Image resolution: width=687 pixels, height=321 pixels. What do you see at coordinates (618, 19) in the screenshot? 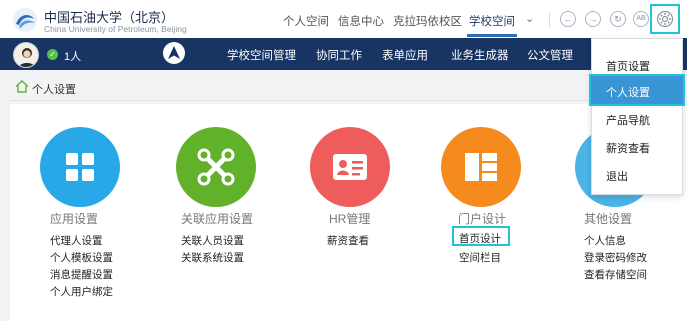
I see `refresh-icon: ↻` at bounding box center [618, 19].